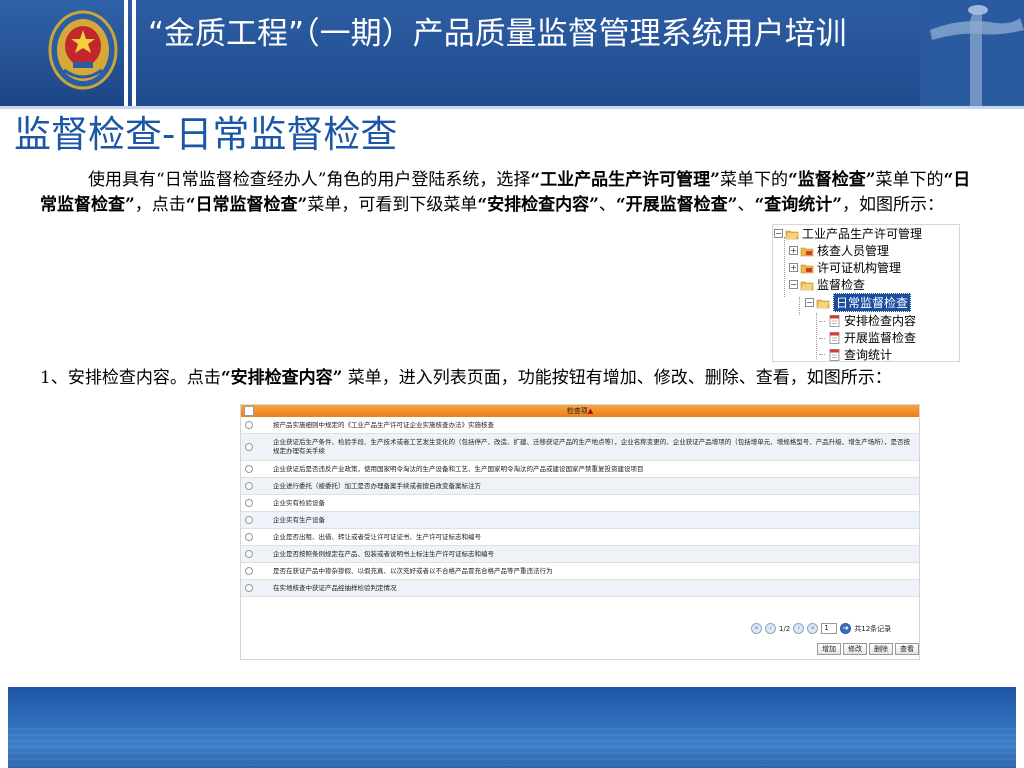 The height and width of the screenshot is (768, 1024). I want to click on tree-child-label: 安排检查内容, so click(880, 321).